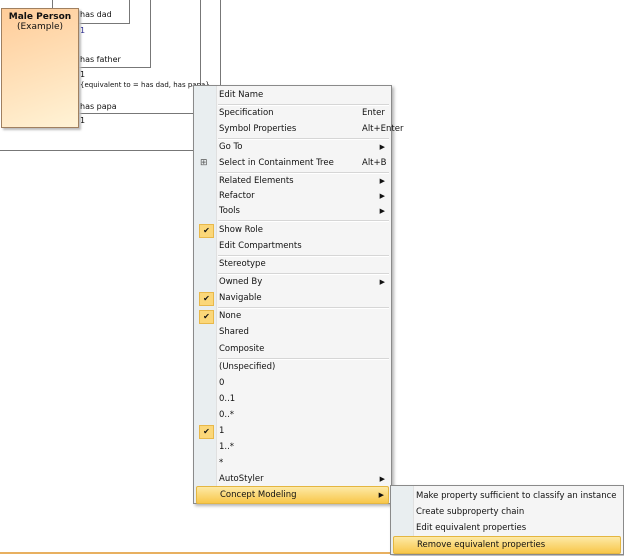 This screenshot has height=556, width=624. What do you see at coordinates (227, 447) in the screenshot?
I see `label: 1..*` at bounding box center [227, 447].